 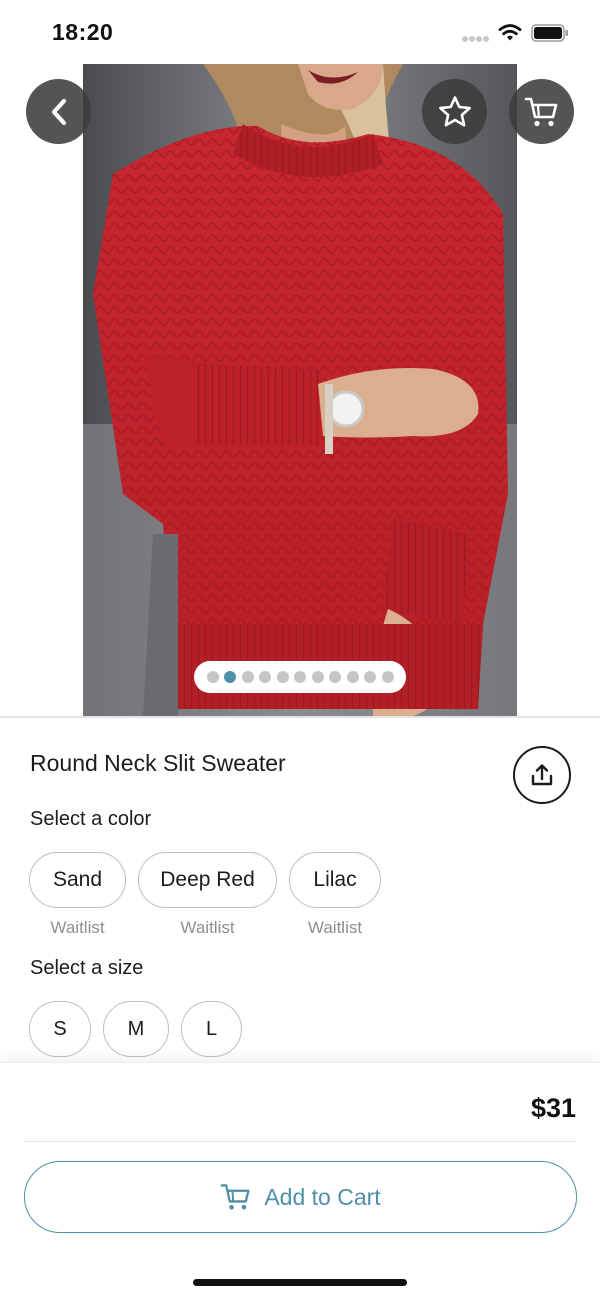 I want to click on share-icon, so click(x=542, y=775).